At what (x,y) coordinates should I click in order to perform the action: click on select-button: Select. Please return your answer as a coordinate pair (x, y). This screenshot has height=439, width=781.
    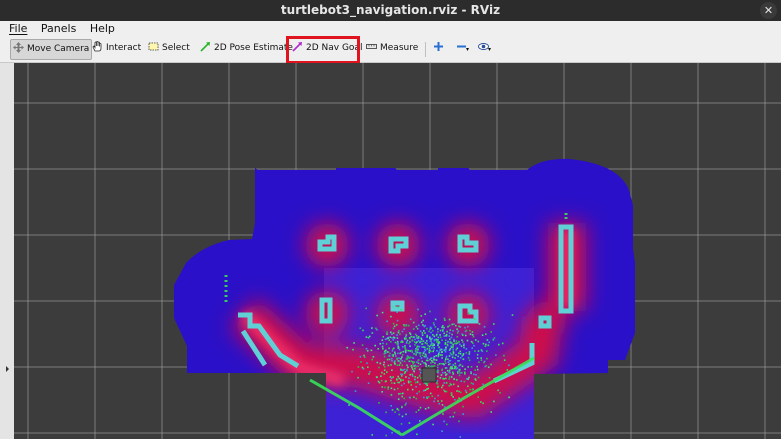
    Looking at the image, I should click on (169, 48).